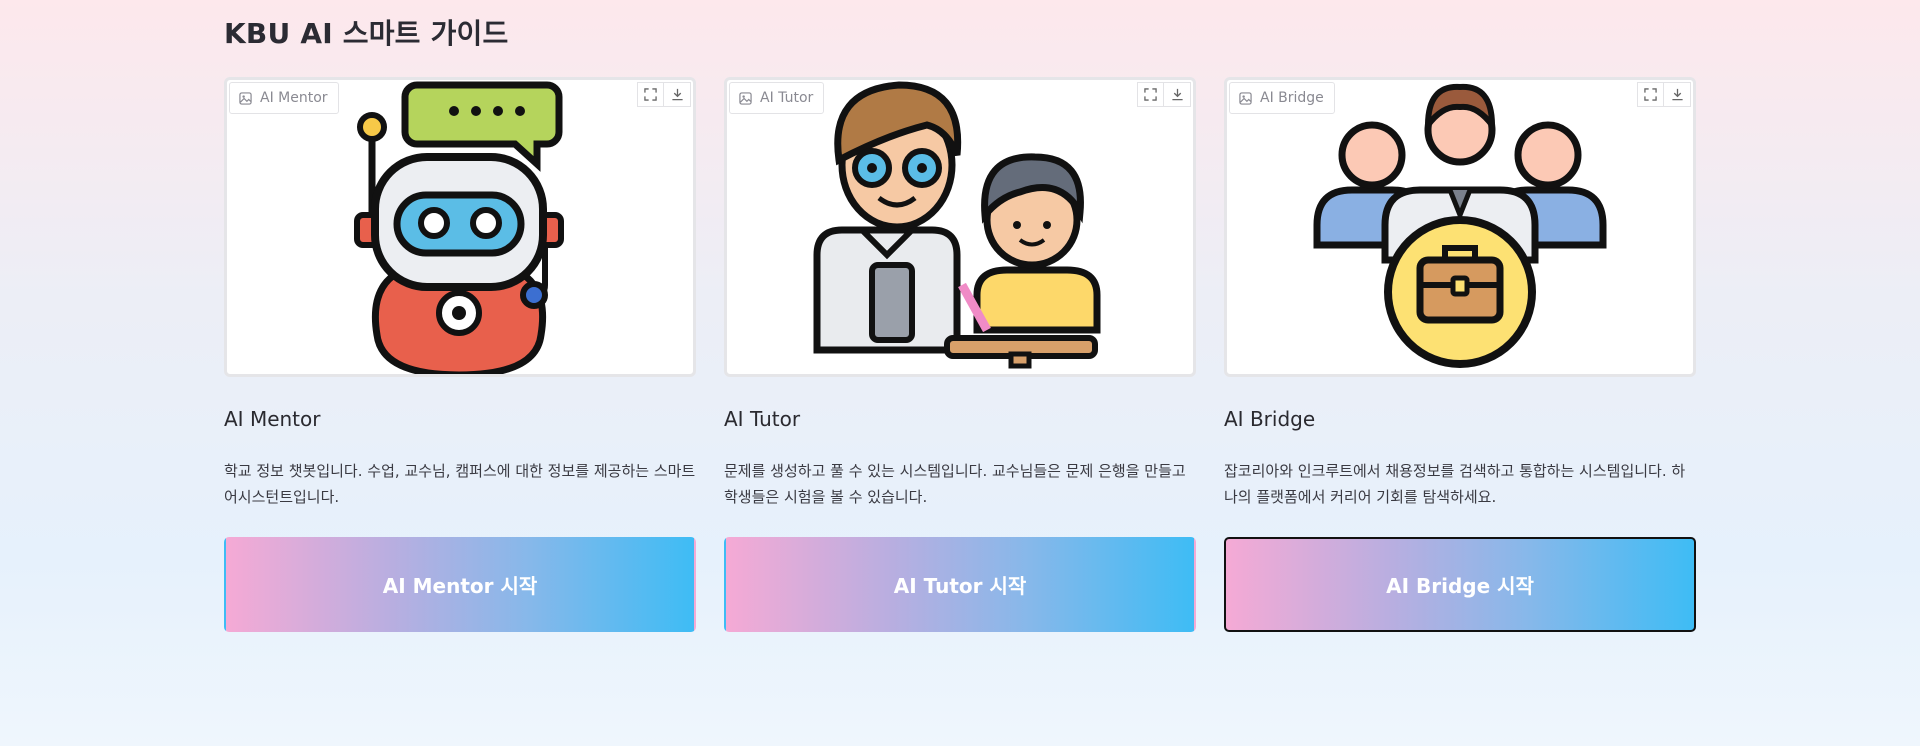 Image resolution: width=1920 pixels, height=746 pixels. I want to click on team-briefcase-illustration, so click(1460, 225).